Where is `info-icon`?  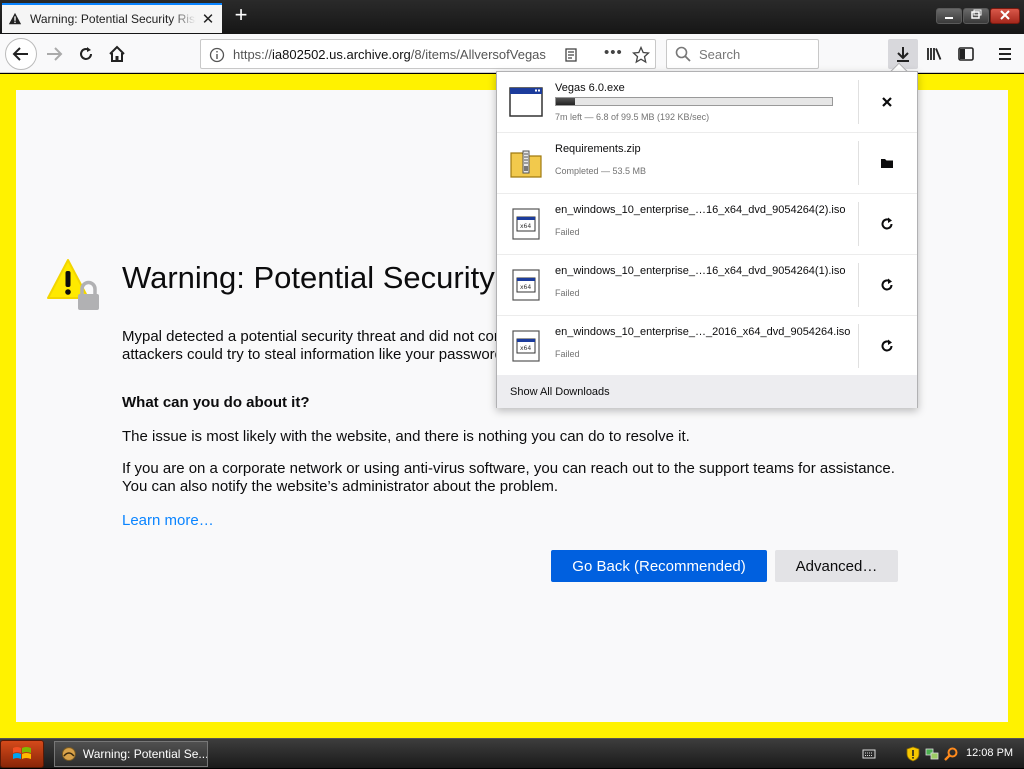 info-icon is located at coordinates (217, 55).